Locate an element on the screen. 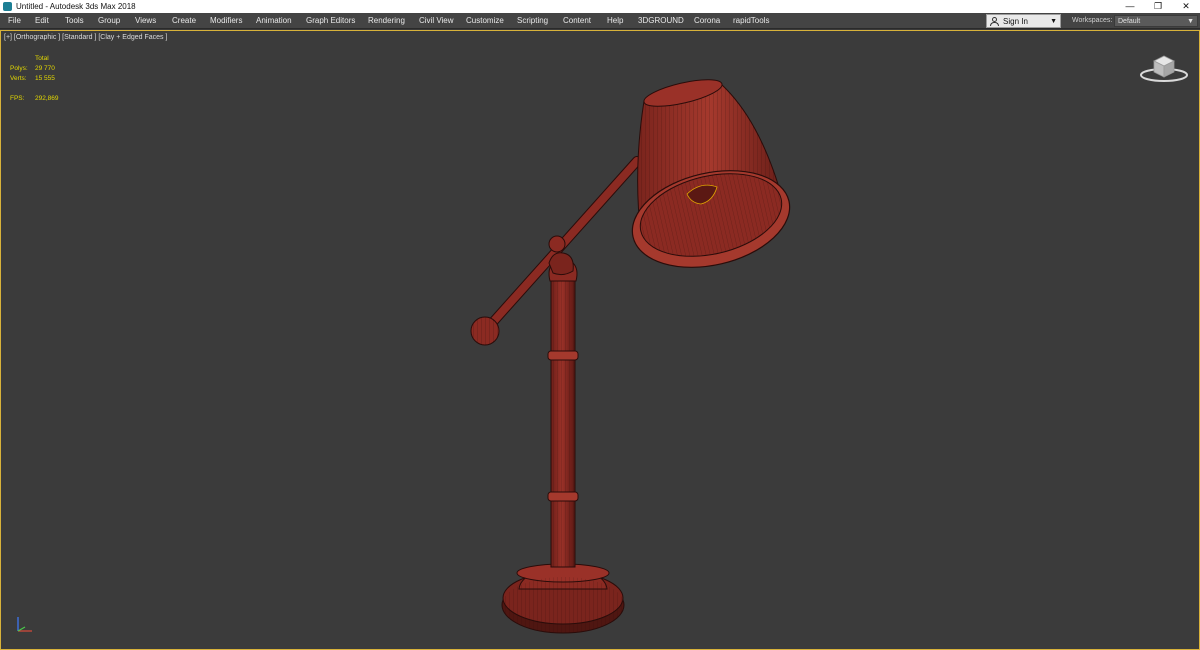 This screenshot has width=1200, height=650. sign-in-dropdown: Sign In ▼ is located at coordinates (1023, 21).